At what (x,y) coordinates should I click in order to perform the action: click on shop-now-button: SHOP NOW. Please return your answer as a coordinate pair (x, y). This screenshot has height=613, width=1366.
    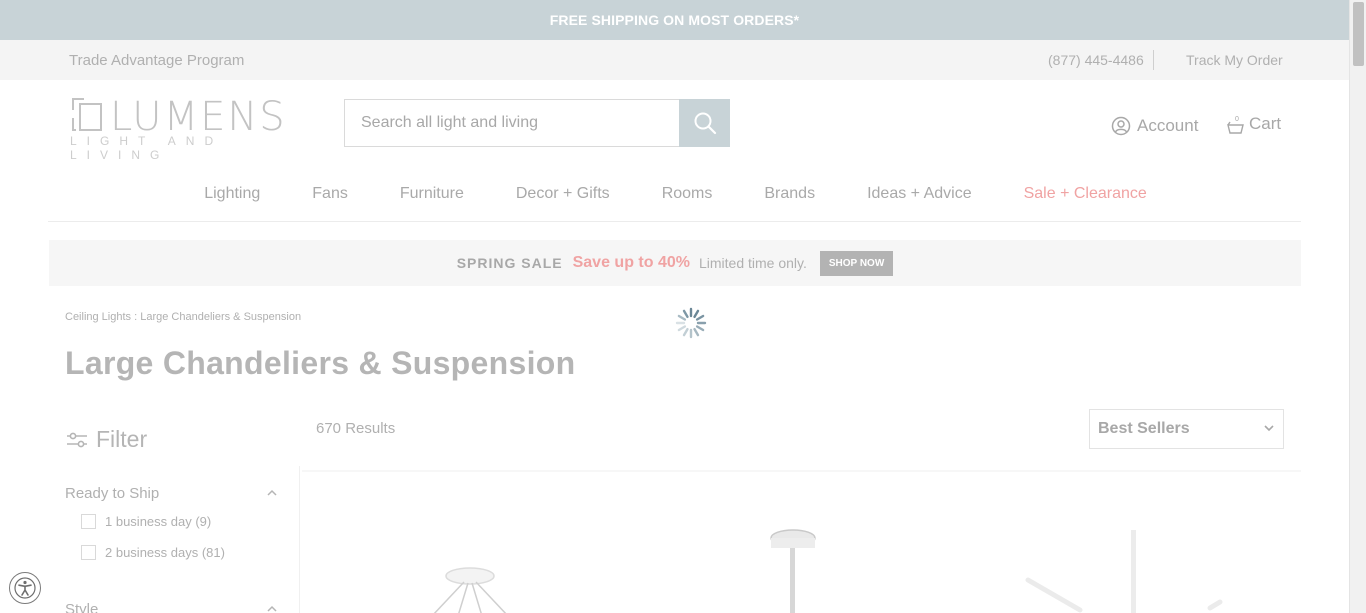
    Looking at the image, I should click on (856, 263).